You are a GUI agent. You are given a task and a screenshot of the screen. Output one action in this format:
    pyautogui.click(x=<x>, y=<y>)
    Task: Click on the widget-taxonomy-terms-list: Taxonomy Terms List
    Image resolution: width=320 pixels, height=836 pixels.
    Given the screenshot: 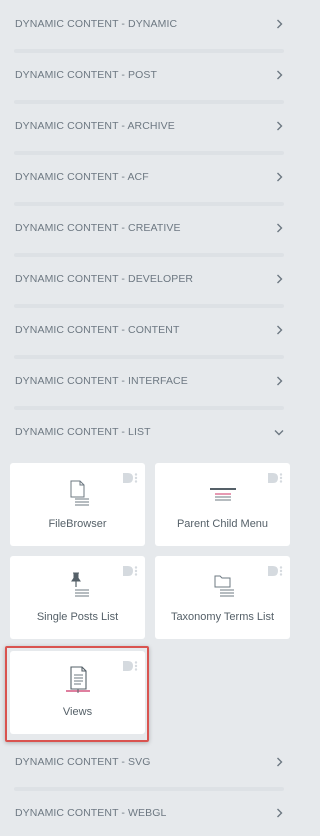 What is the action you would take?
    pyautogui.click(x=222, y=597)
    